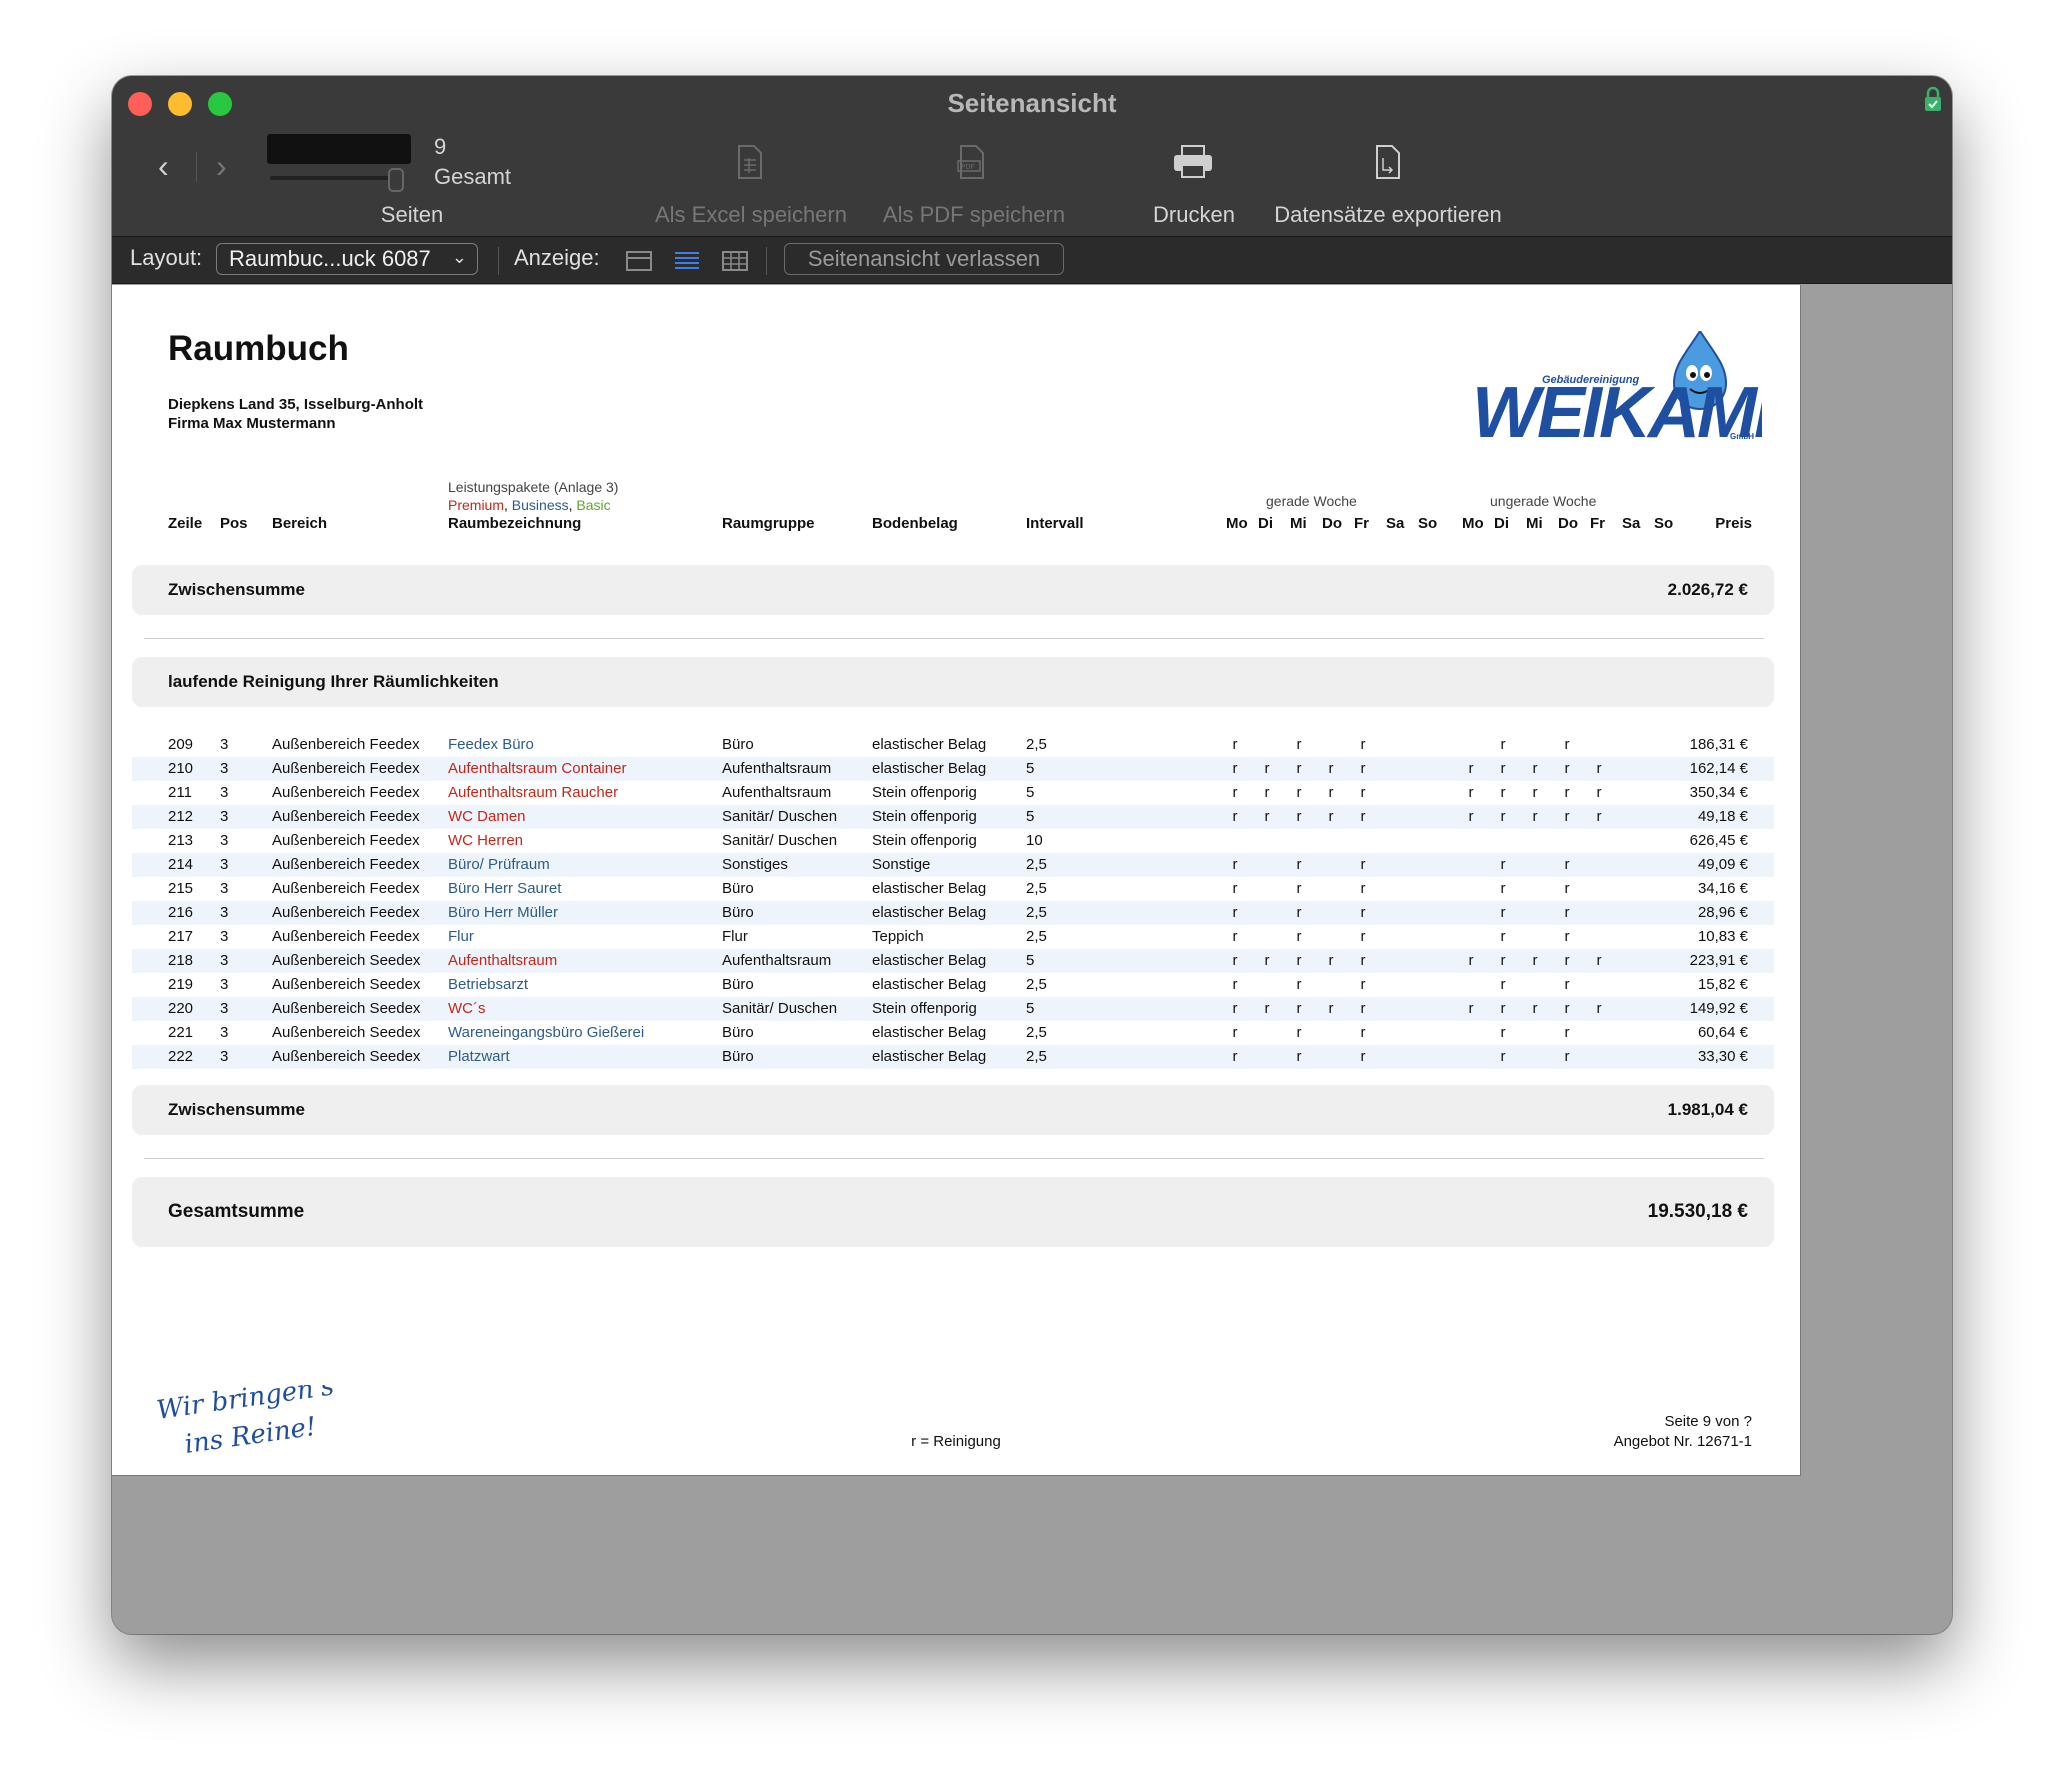 Image resolution: width=2064 pixels, height=1784 pixels. I want to click on save-pdf-button: Als PDF speichern, so click(974, 215).